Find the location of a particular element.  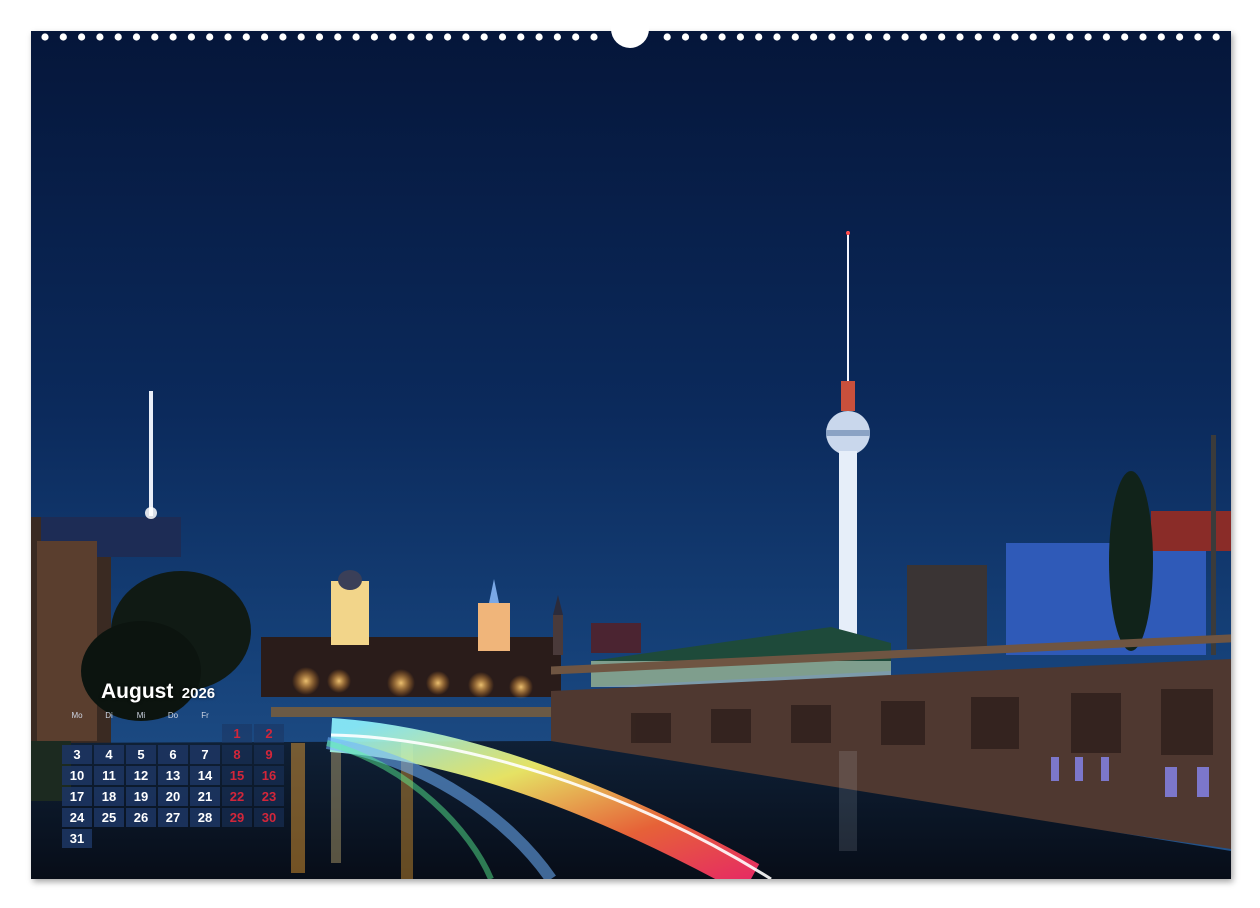

calendar-day: 4 is located at coordinates (109, 754).